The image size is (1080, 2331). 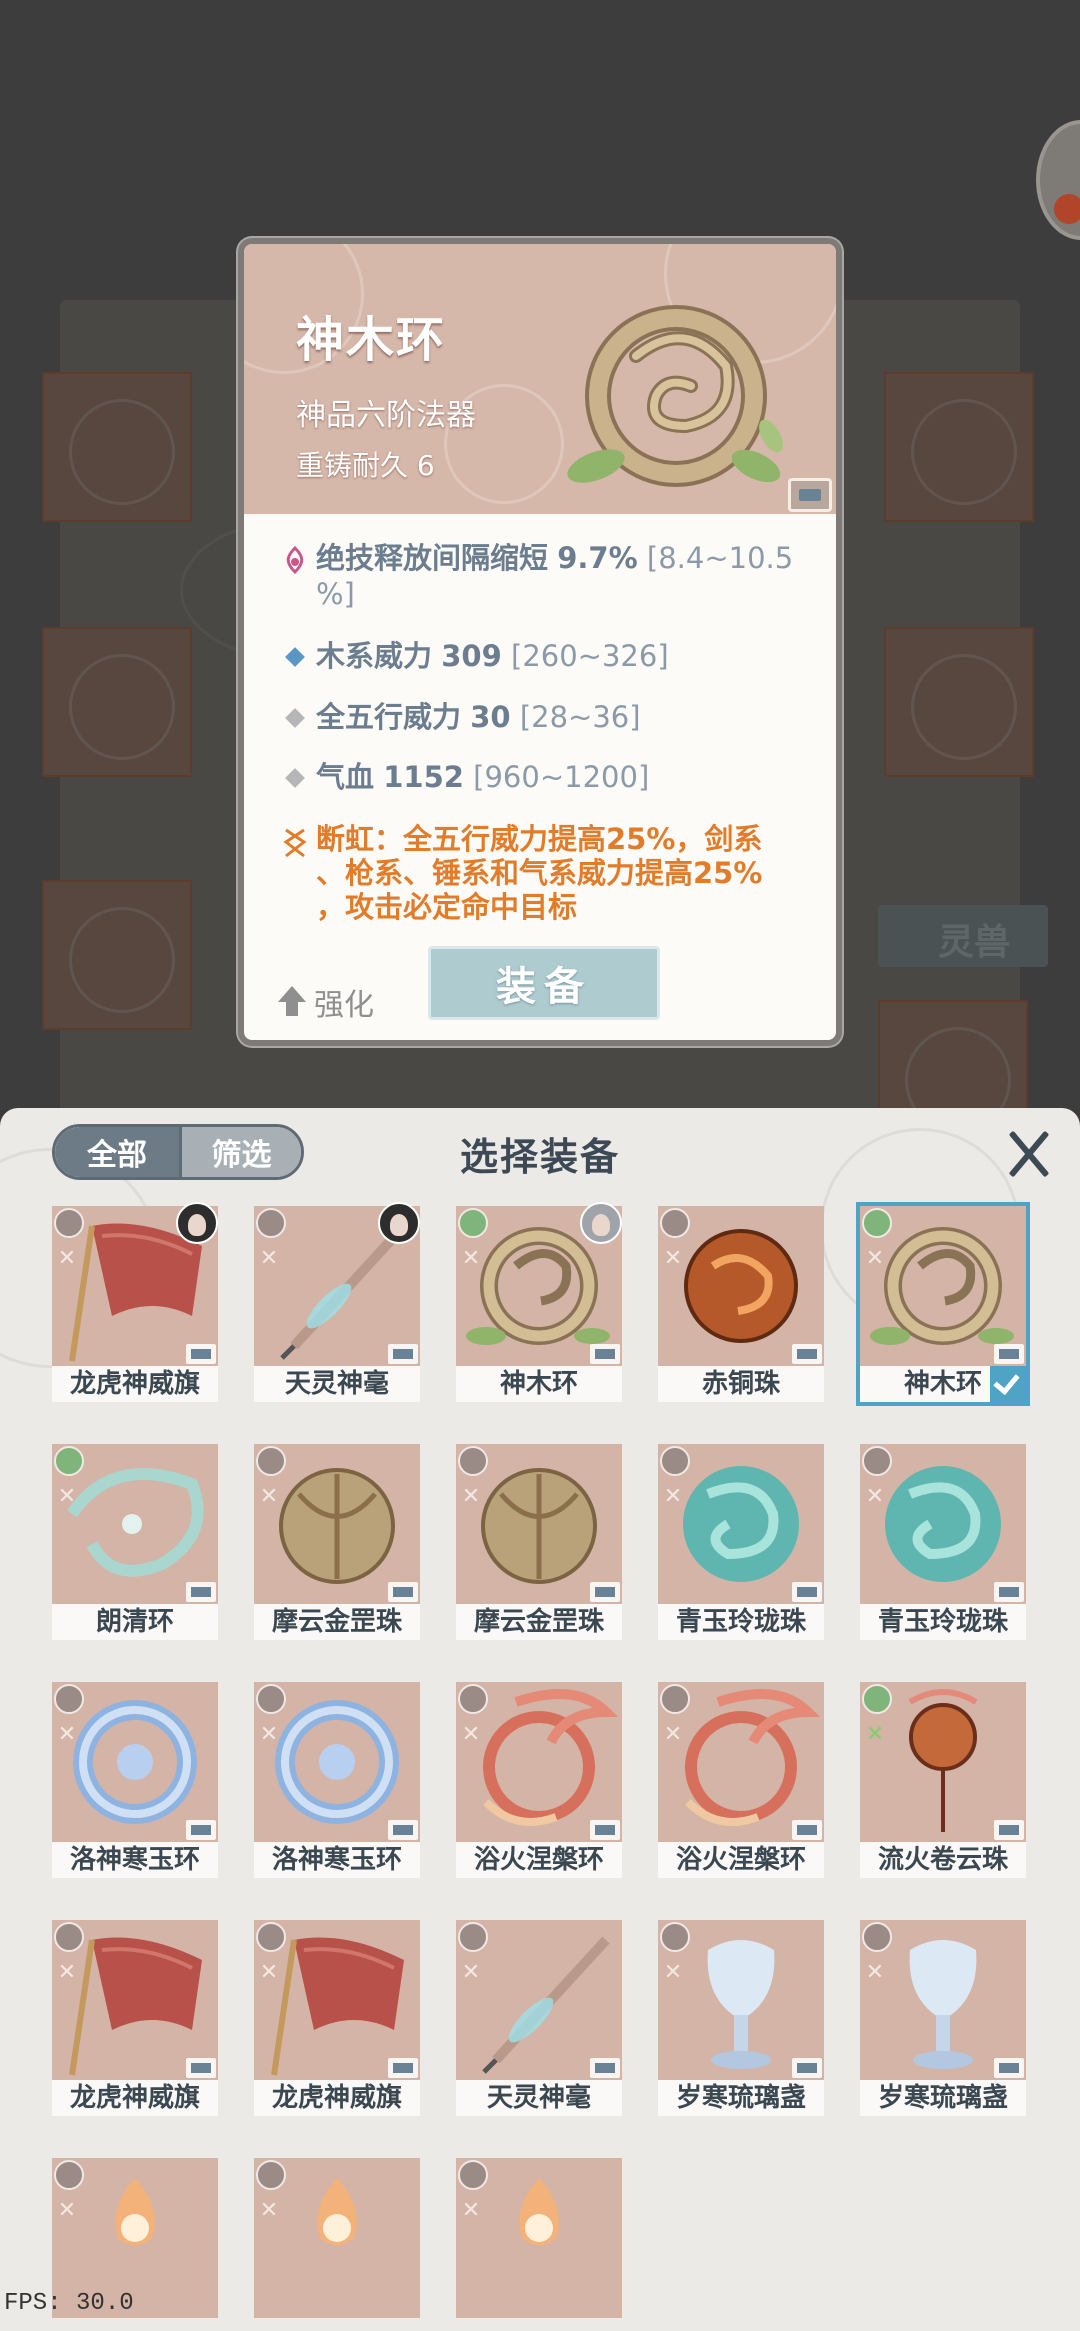 What do you see at coordinates (943, 1622) in the screenshot?
I see `equipment-item-label: 青玉玲珑珠` at bounding box center [943, 1622].